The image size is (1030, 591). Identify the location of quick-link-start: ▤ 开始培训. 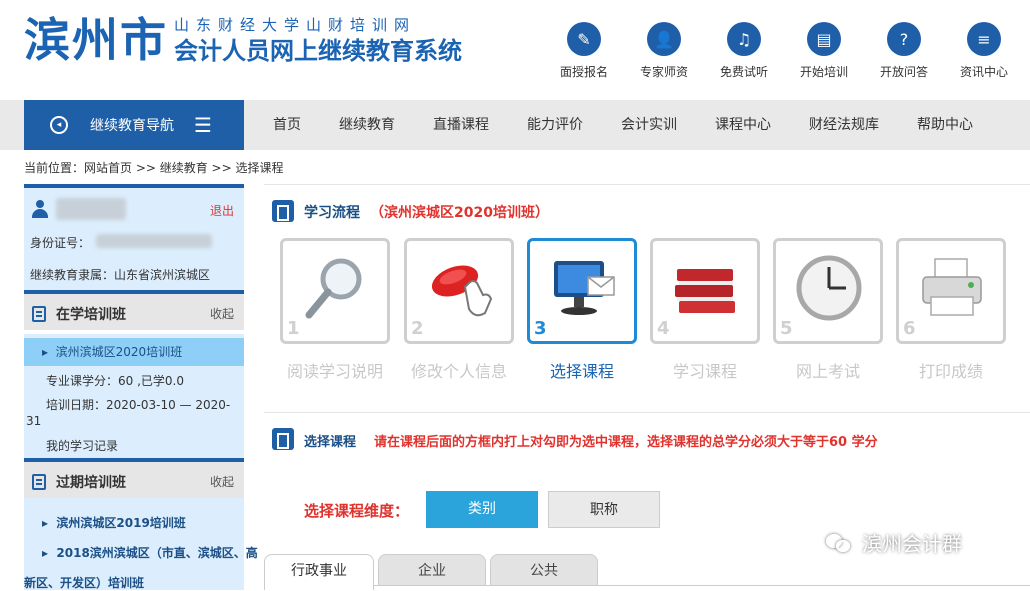
(824, 51).